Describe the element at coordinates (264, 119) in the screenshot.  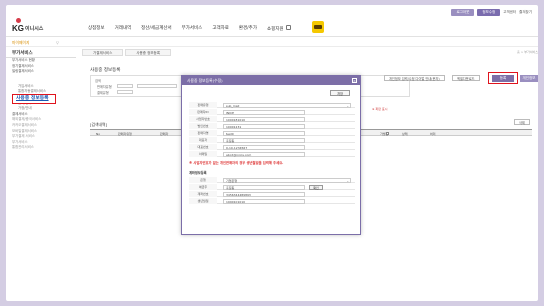
I see `business-number-field: 1000181010` at that location.